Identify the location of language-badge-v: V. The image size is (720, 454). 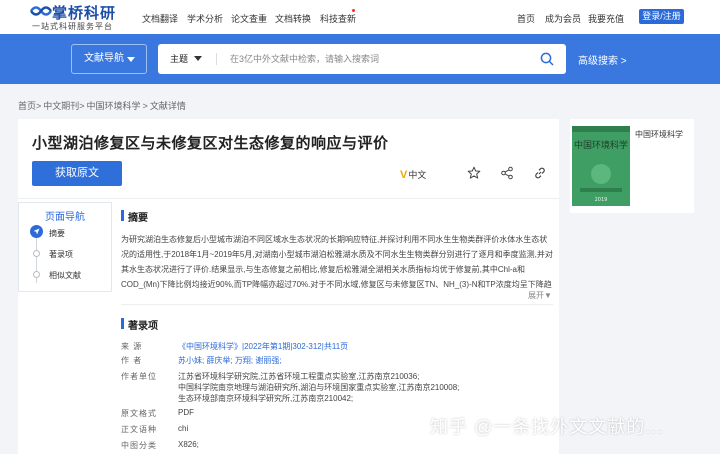
(404, 175).